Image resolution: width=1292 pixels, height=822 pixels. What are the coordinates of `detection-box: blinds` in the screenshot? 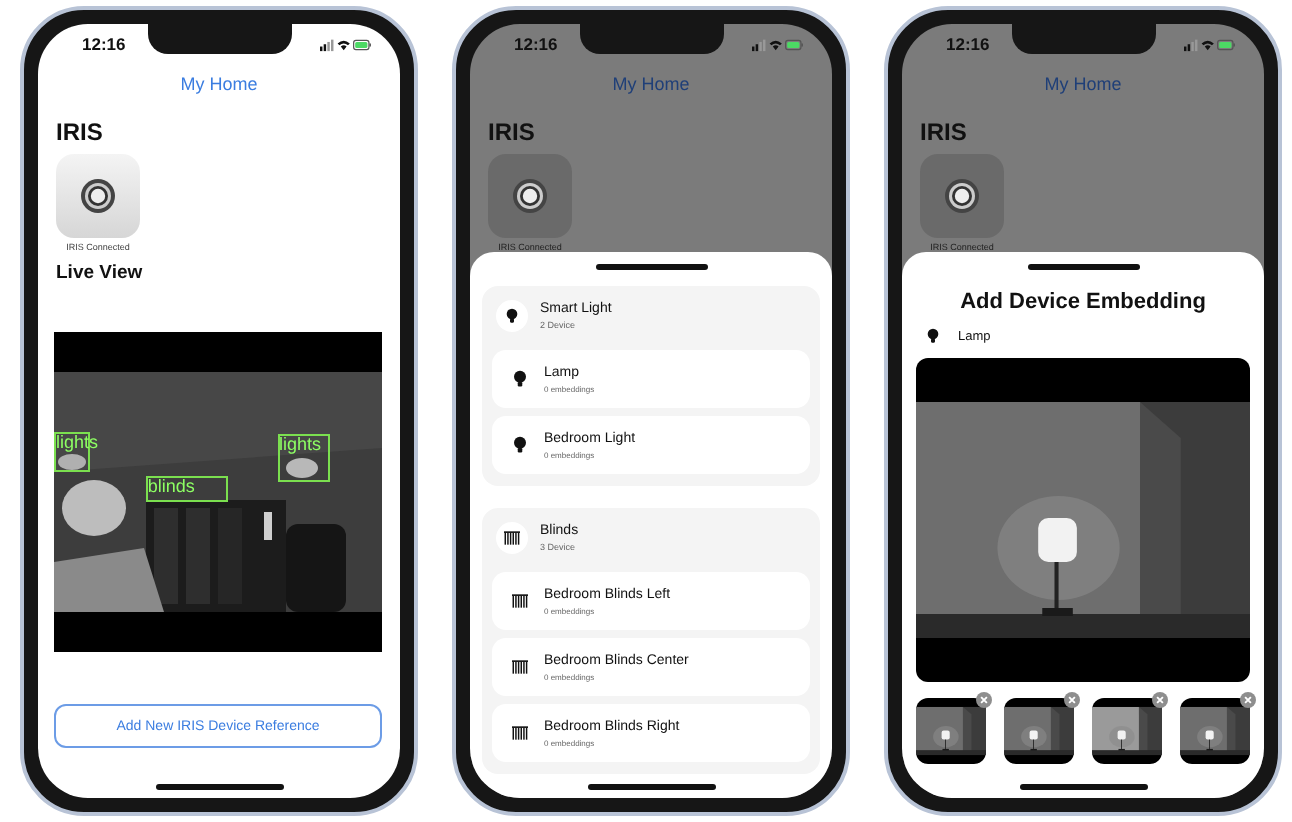 It's located at (186, 489).